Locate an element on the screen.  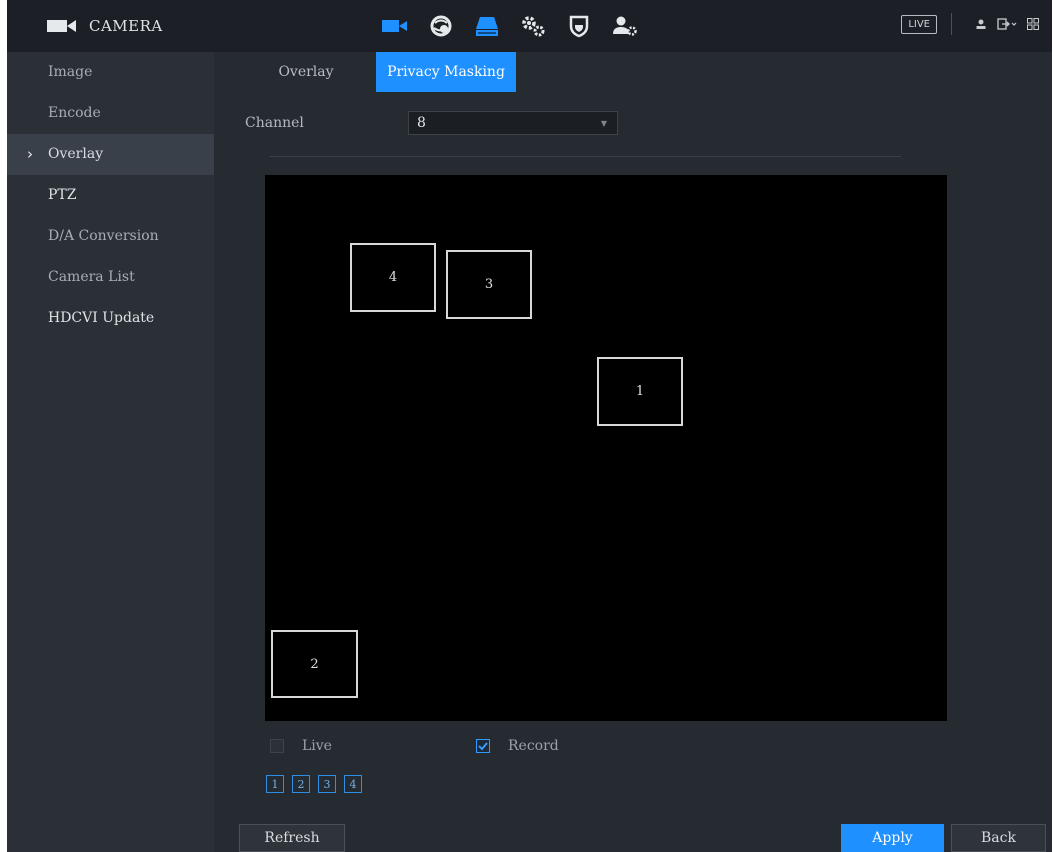
privacy-mask-4: 4 is located at coordinates (393, 277).